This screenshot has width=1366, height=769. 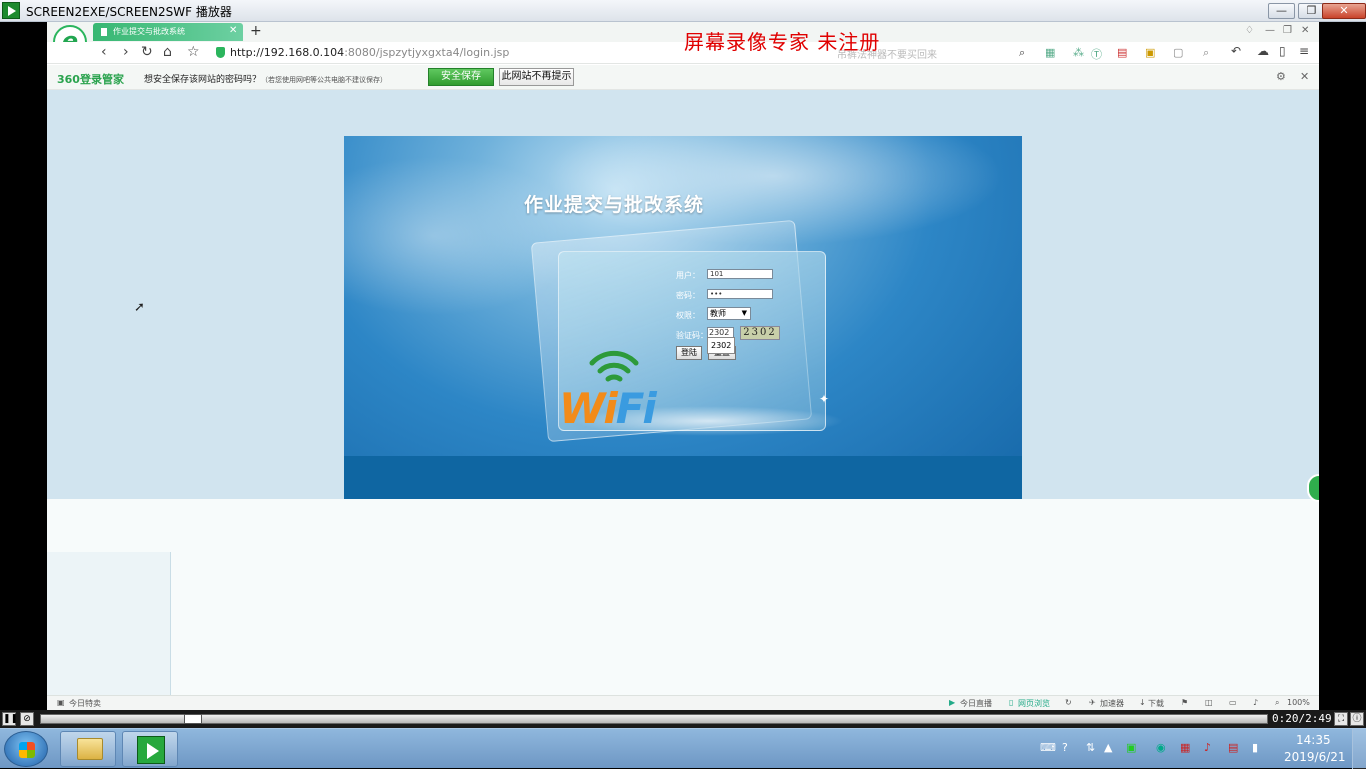 What do you see at coordinates (220, 52) in the screenshot?
I see `security-shield-icon` at bounding box center [220, 52].